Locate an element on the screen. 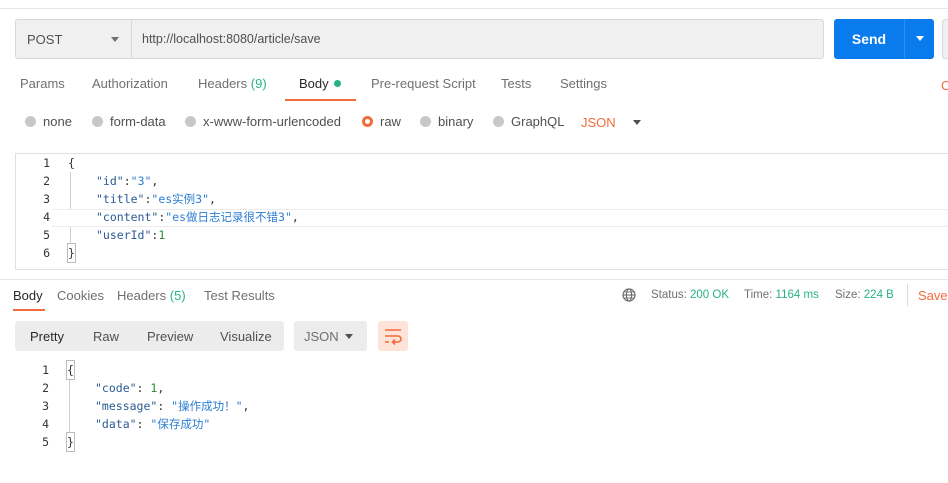 This screenshot has width=948, height=483. radio-none: none is located at coordinates (48, 121).